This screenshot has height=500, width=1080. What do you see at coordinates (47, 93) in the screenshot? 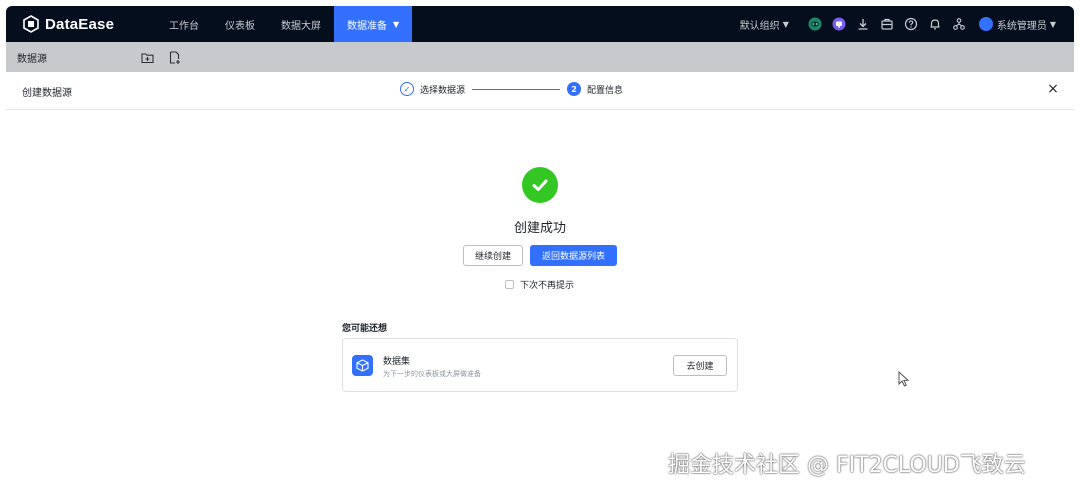
I see `dialog-title: 创建数据源` at bounding box center [47, 93].